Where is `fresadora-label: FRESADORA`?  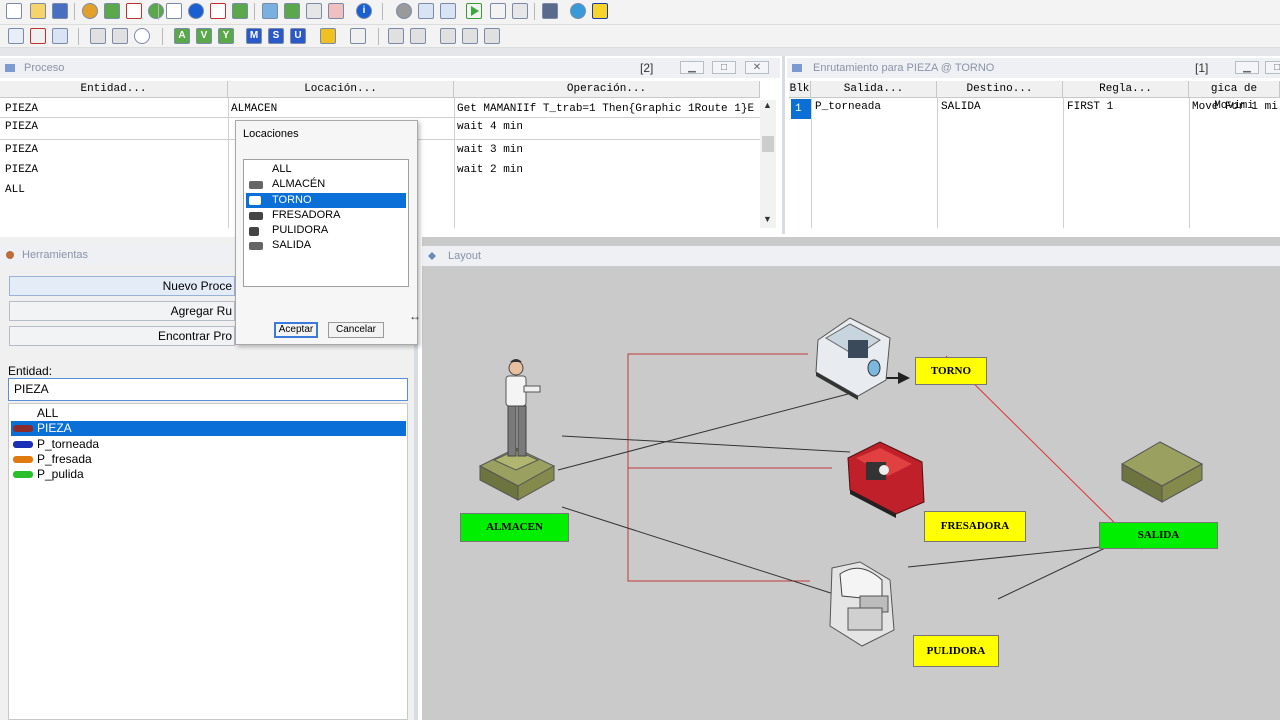 fresadora-label: FRESADORA is located at coordinates (975, 526).